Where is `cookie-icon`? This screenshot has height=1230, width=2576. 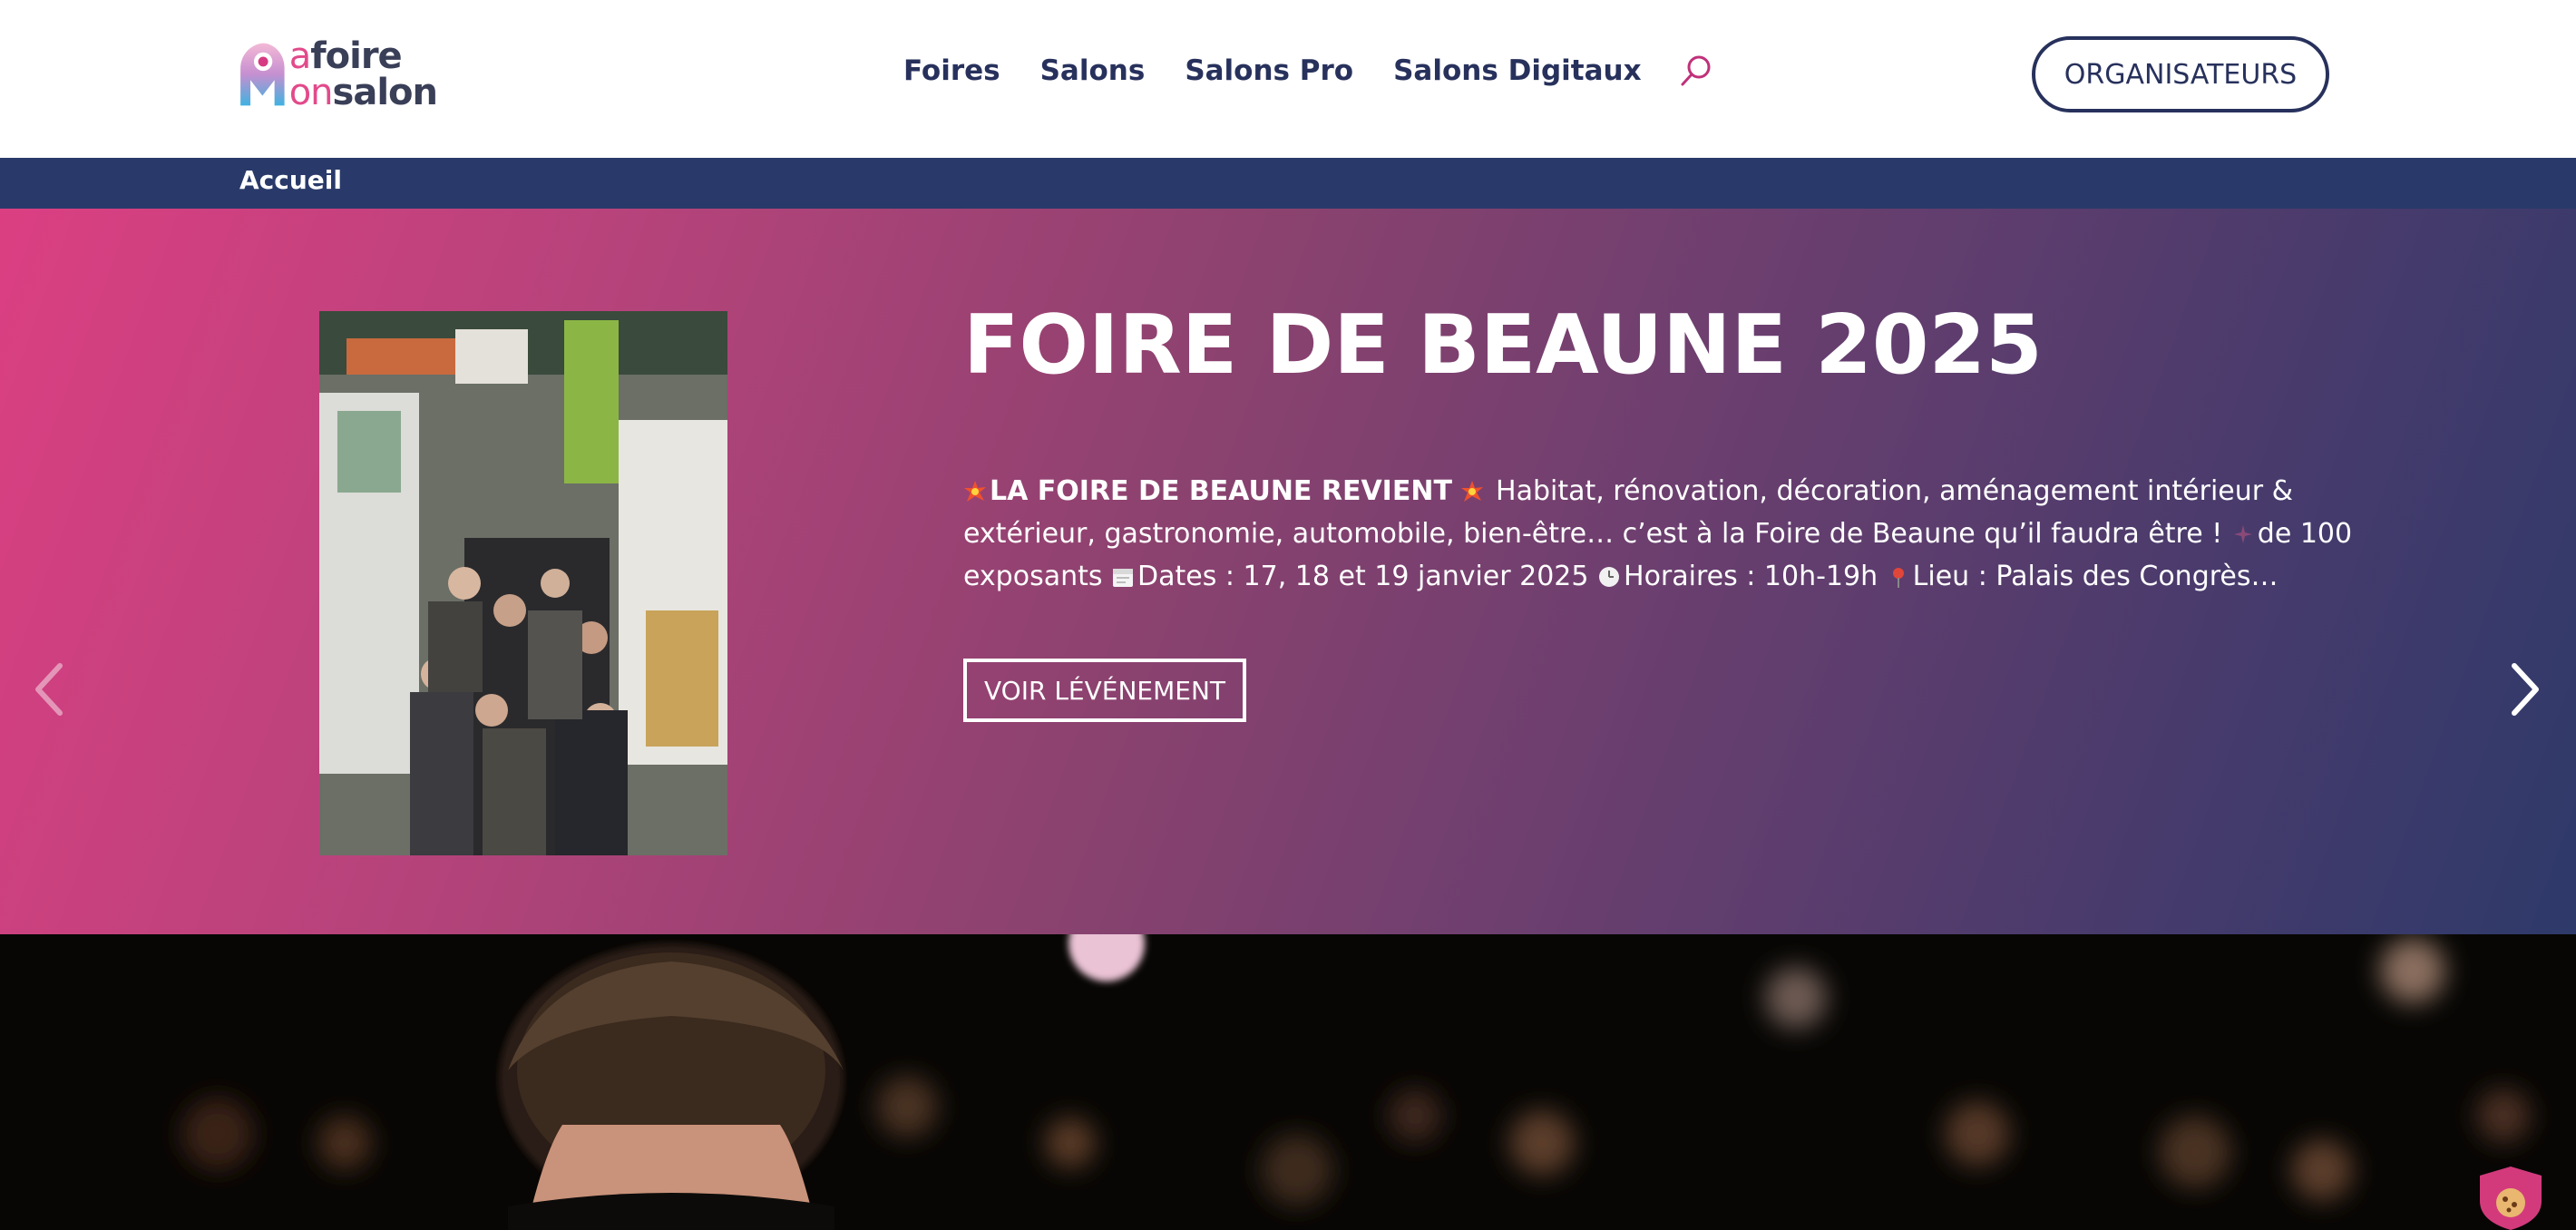 cookie-icon is located at coordinates (2510, 1197).